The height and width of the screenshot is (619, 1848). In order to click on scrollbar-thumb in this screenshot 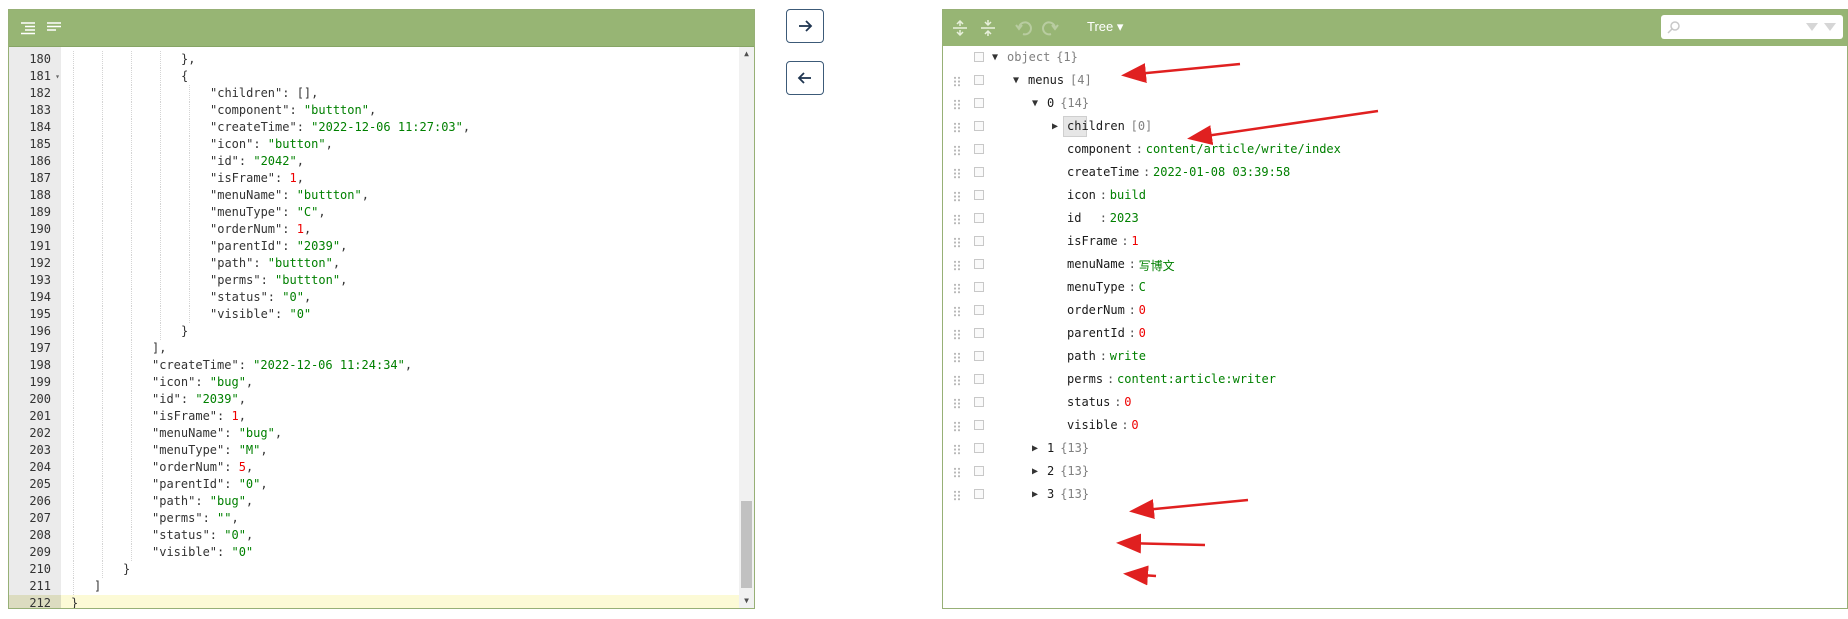, I will do `click(746, 544)`.